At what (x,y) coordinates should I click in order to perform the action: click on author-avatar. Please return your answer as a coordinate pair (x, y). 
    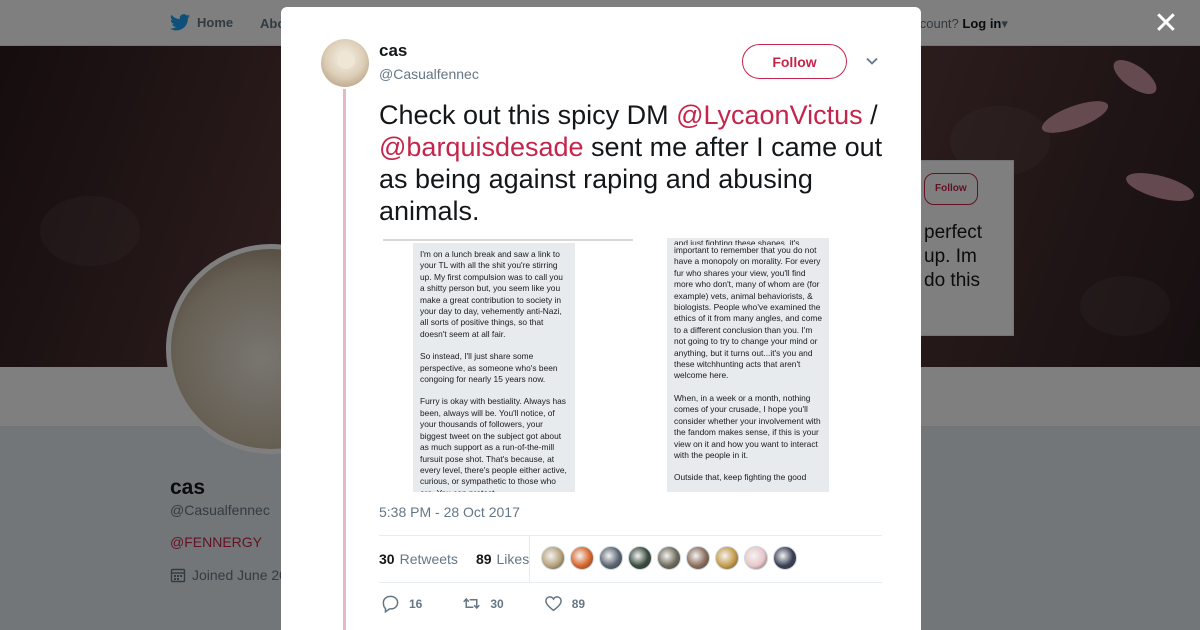
    Looking at the image, I should click on (345, 63).